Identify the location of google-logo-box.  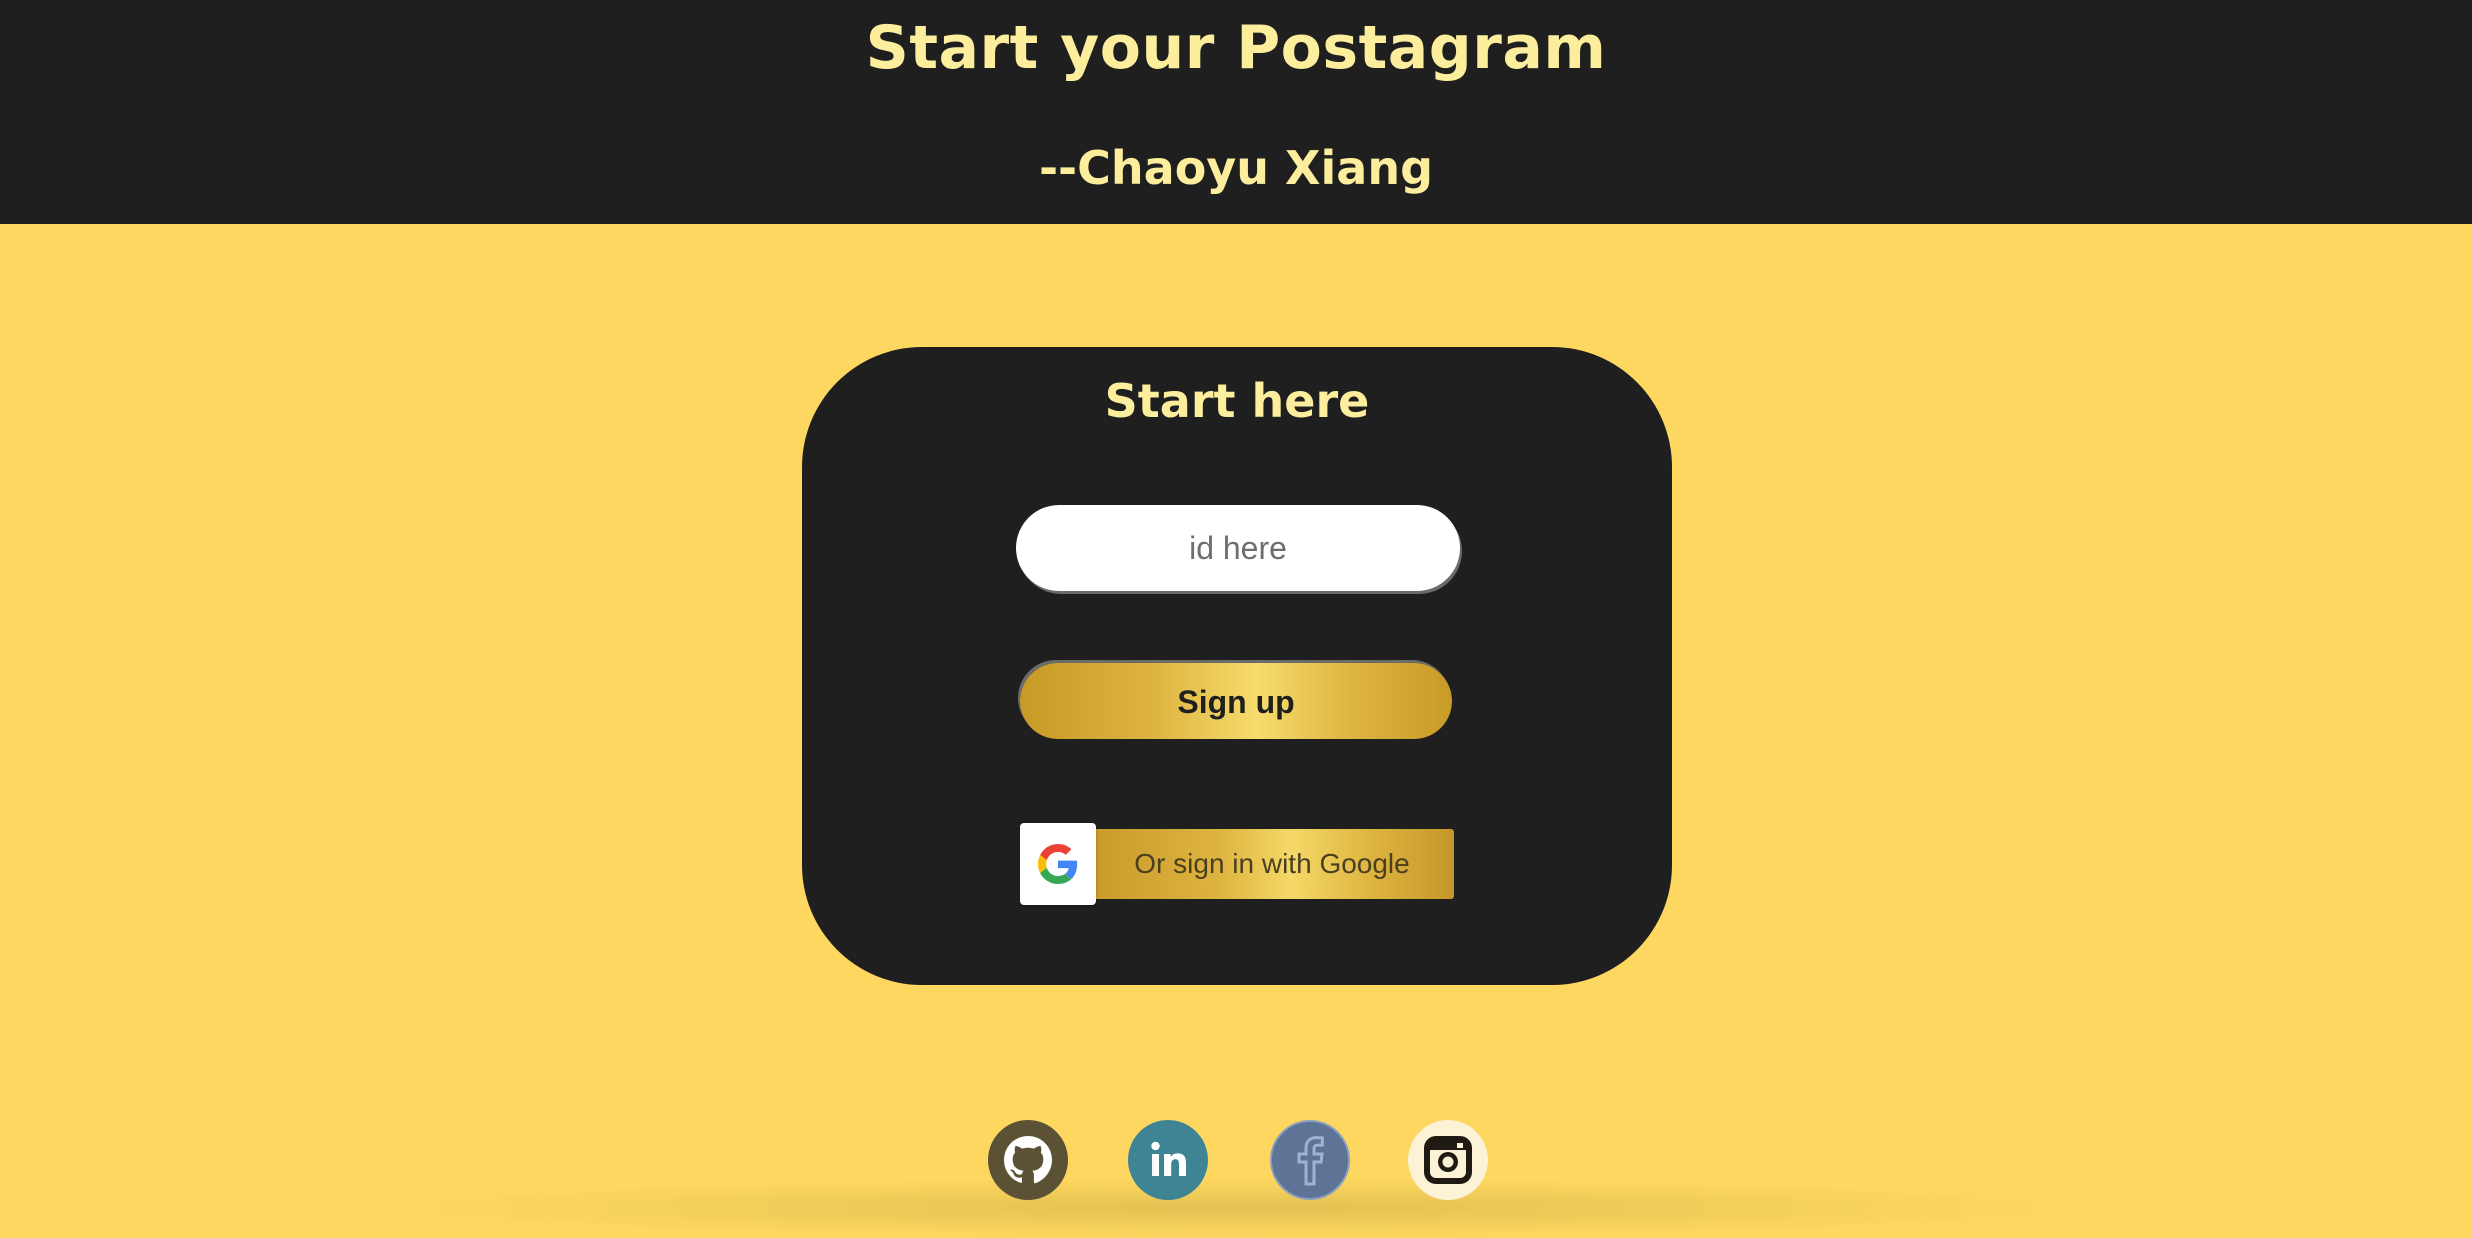
(1058, 864).